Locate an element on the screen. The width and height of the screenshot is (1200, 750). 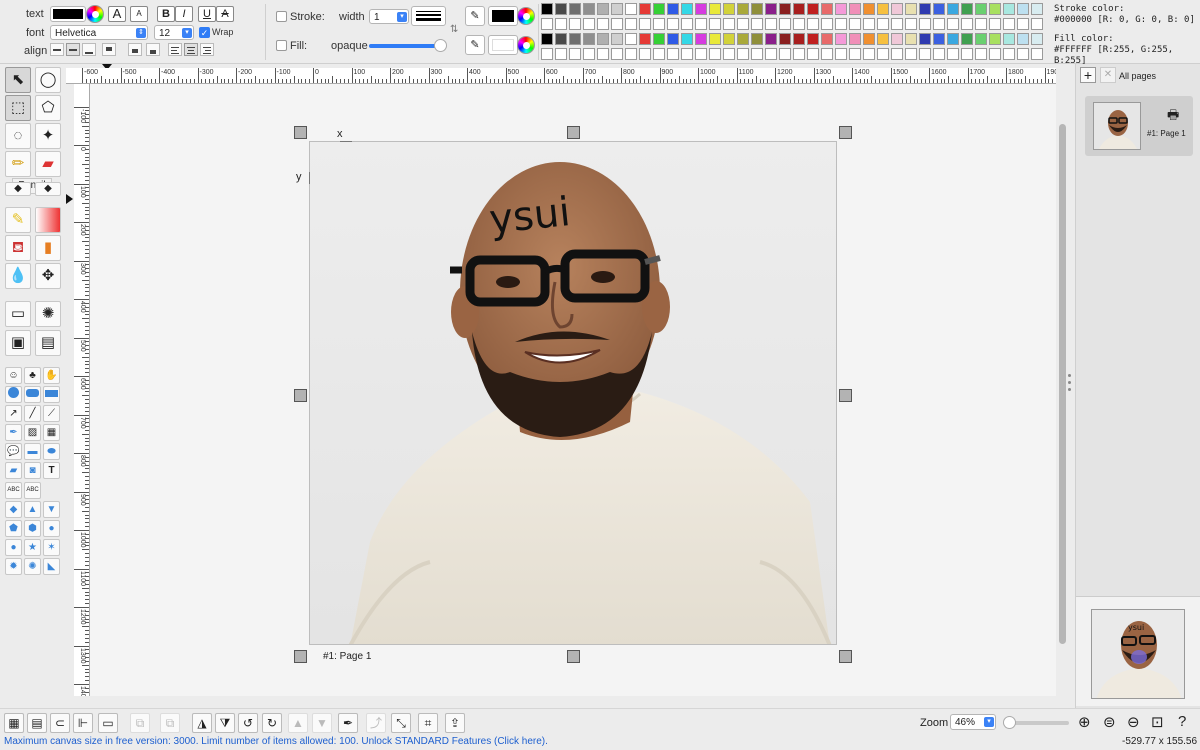
zoom-fit-icon: ⊜ is located at coordinates (1109, 722).